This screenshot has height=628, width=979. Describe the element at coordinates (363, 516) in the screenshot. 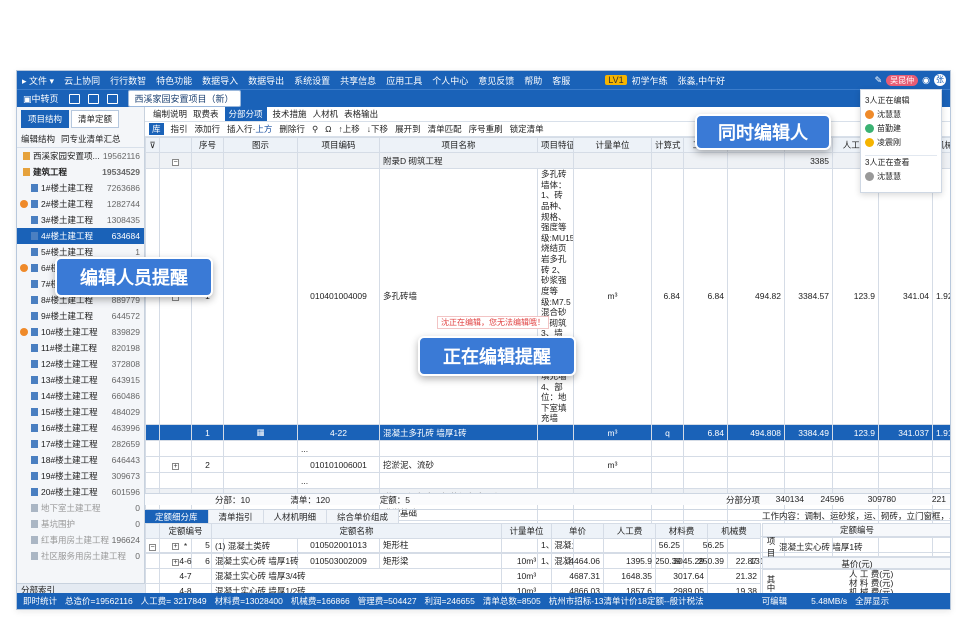

I see `tab-unit-price: 综合单价组成` at that location.